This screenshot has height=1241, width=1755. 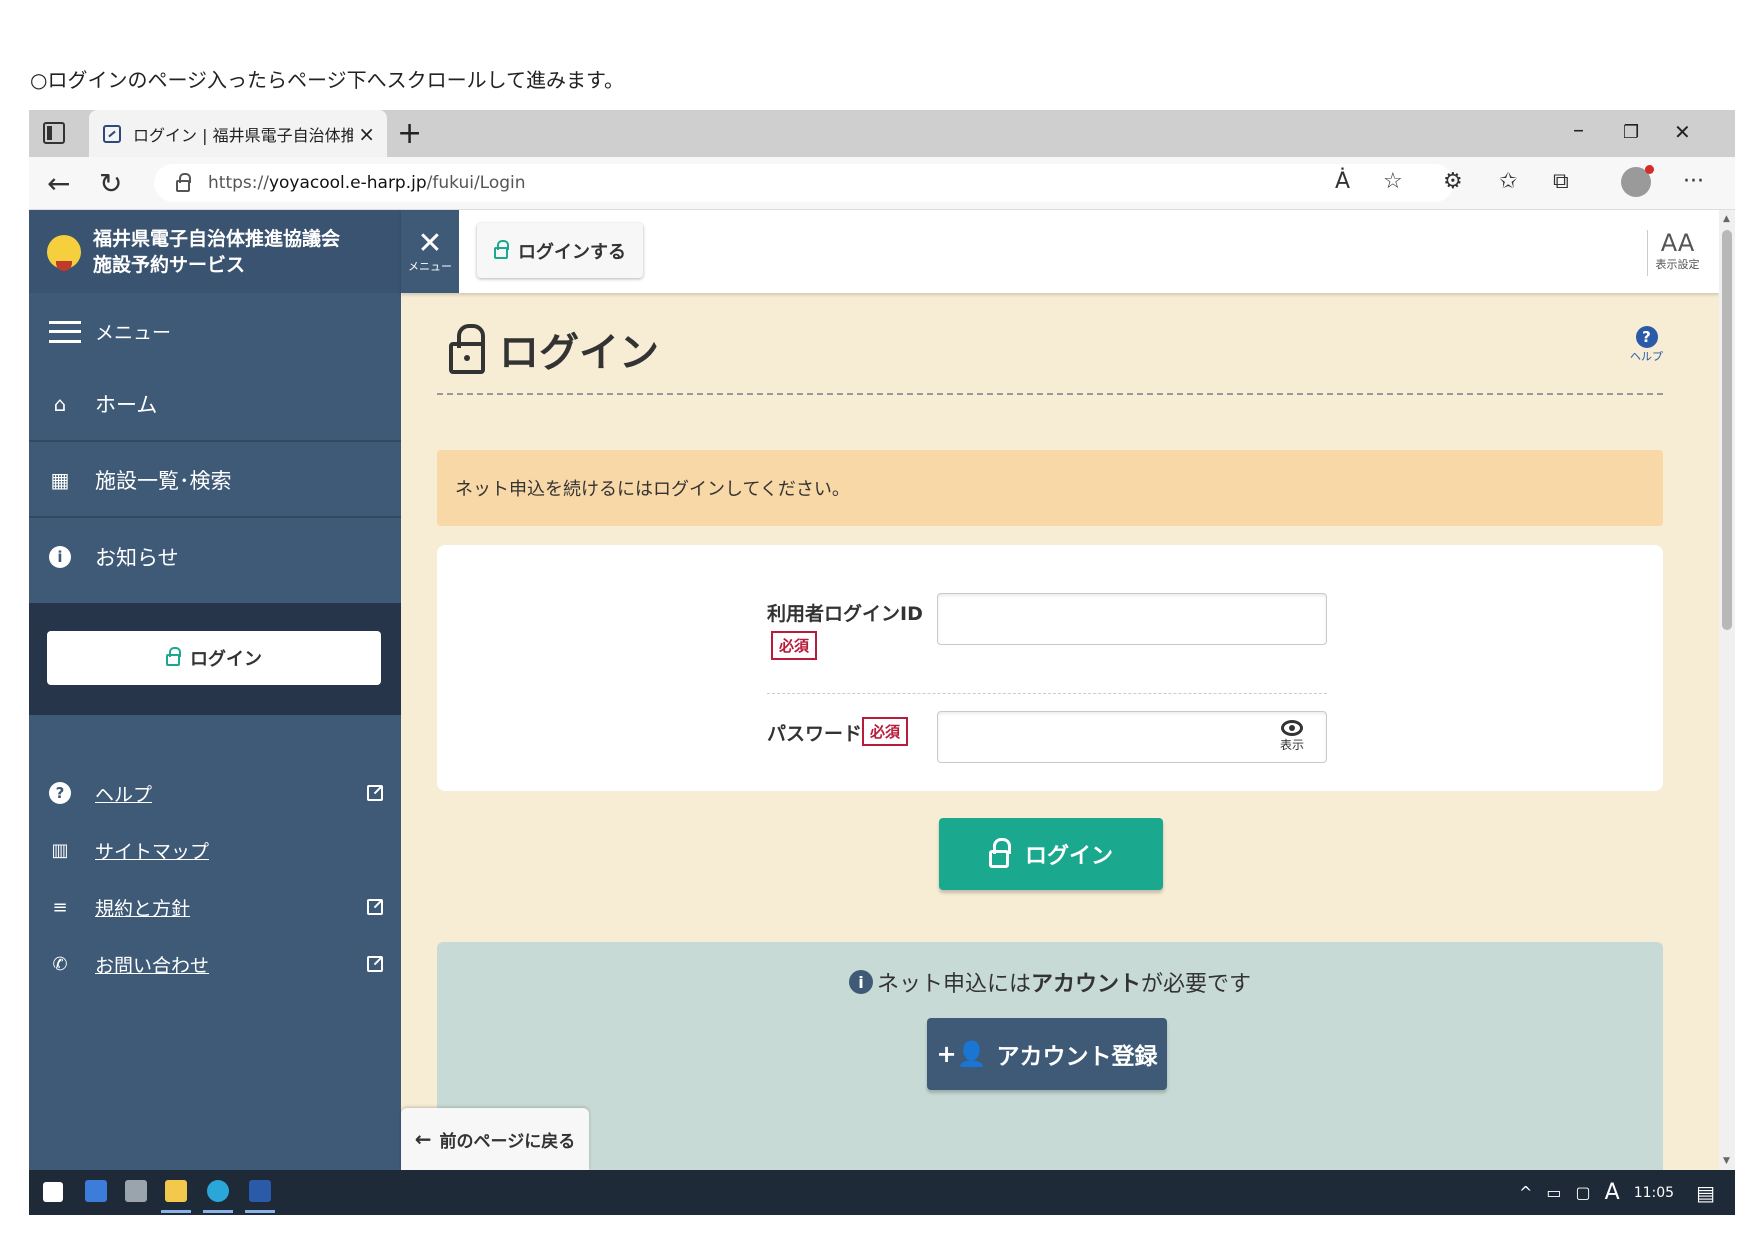 What do you see at coordinates (845, 614) in the screenshot?
I see `user-id-label: 利用者ログインID` at bounding box center [845, 614].